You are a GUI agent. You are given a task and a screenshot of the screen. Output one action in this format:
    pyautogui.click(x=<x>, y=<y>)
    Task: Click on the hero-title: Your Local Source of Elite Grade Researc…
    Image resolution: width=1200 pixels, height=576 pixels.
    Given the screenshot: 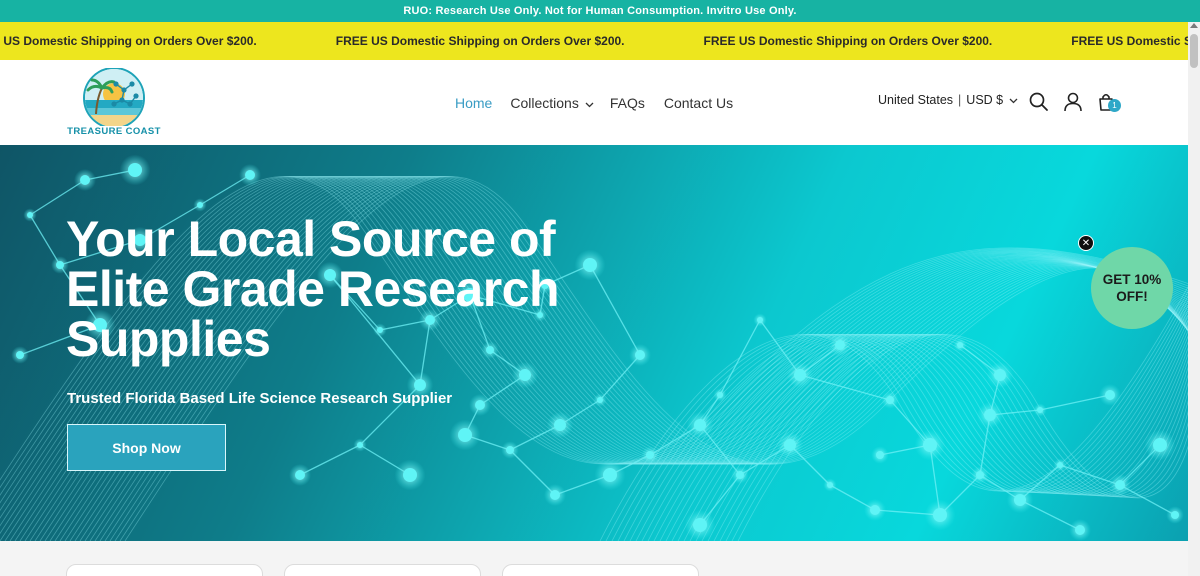 What is the action you would take?
    pyautogui.click(x=313, y=289)
    